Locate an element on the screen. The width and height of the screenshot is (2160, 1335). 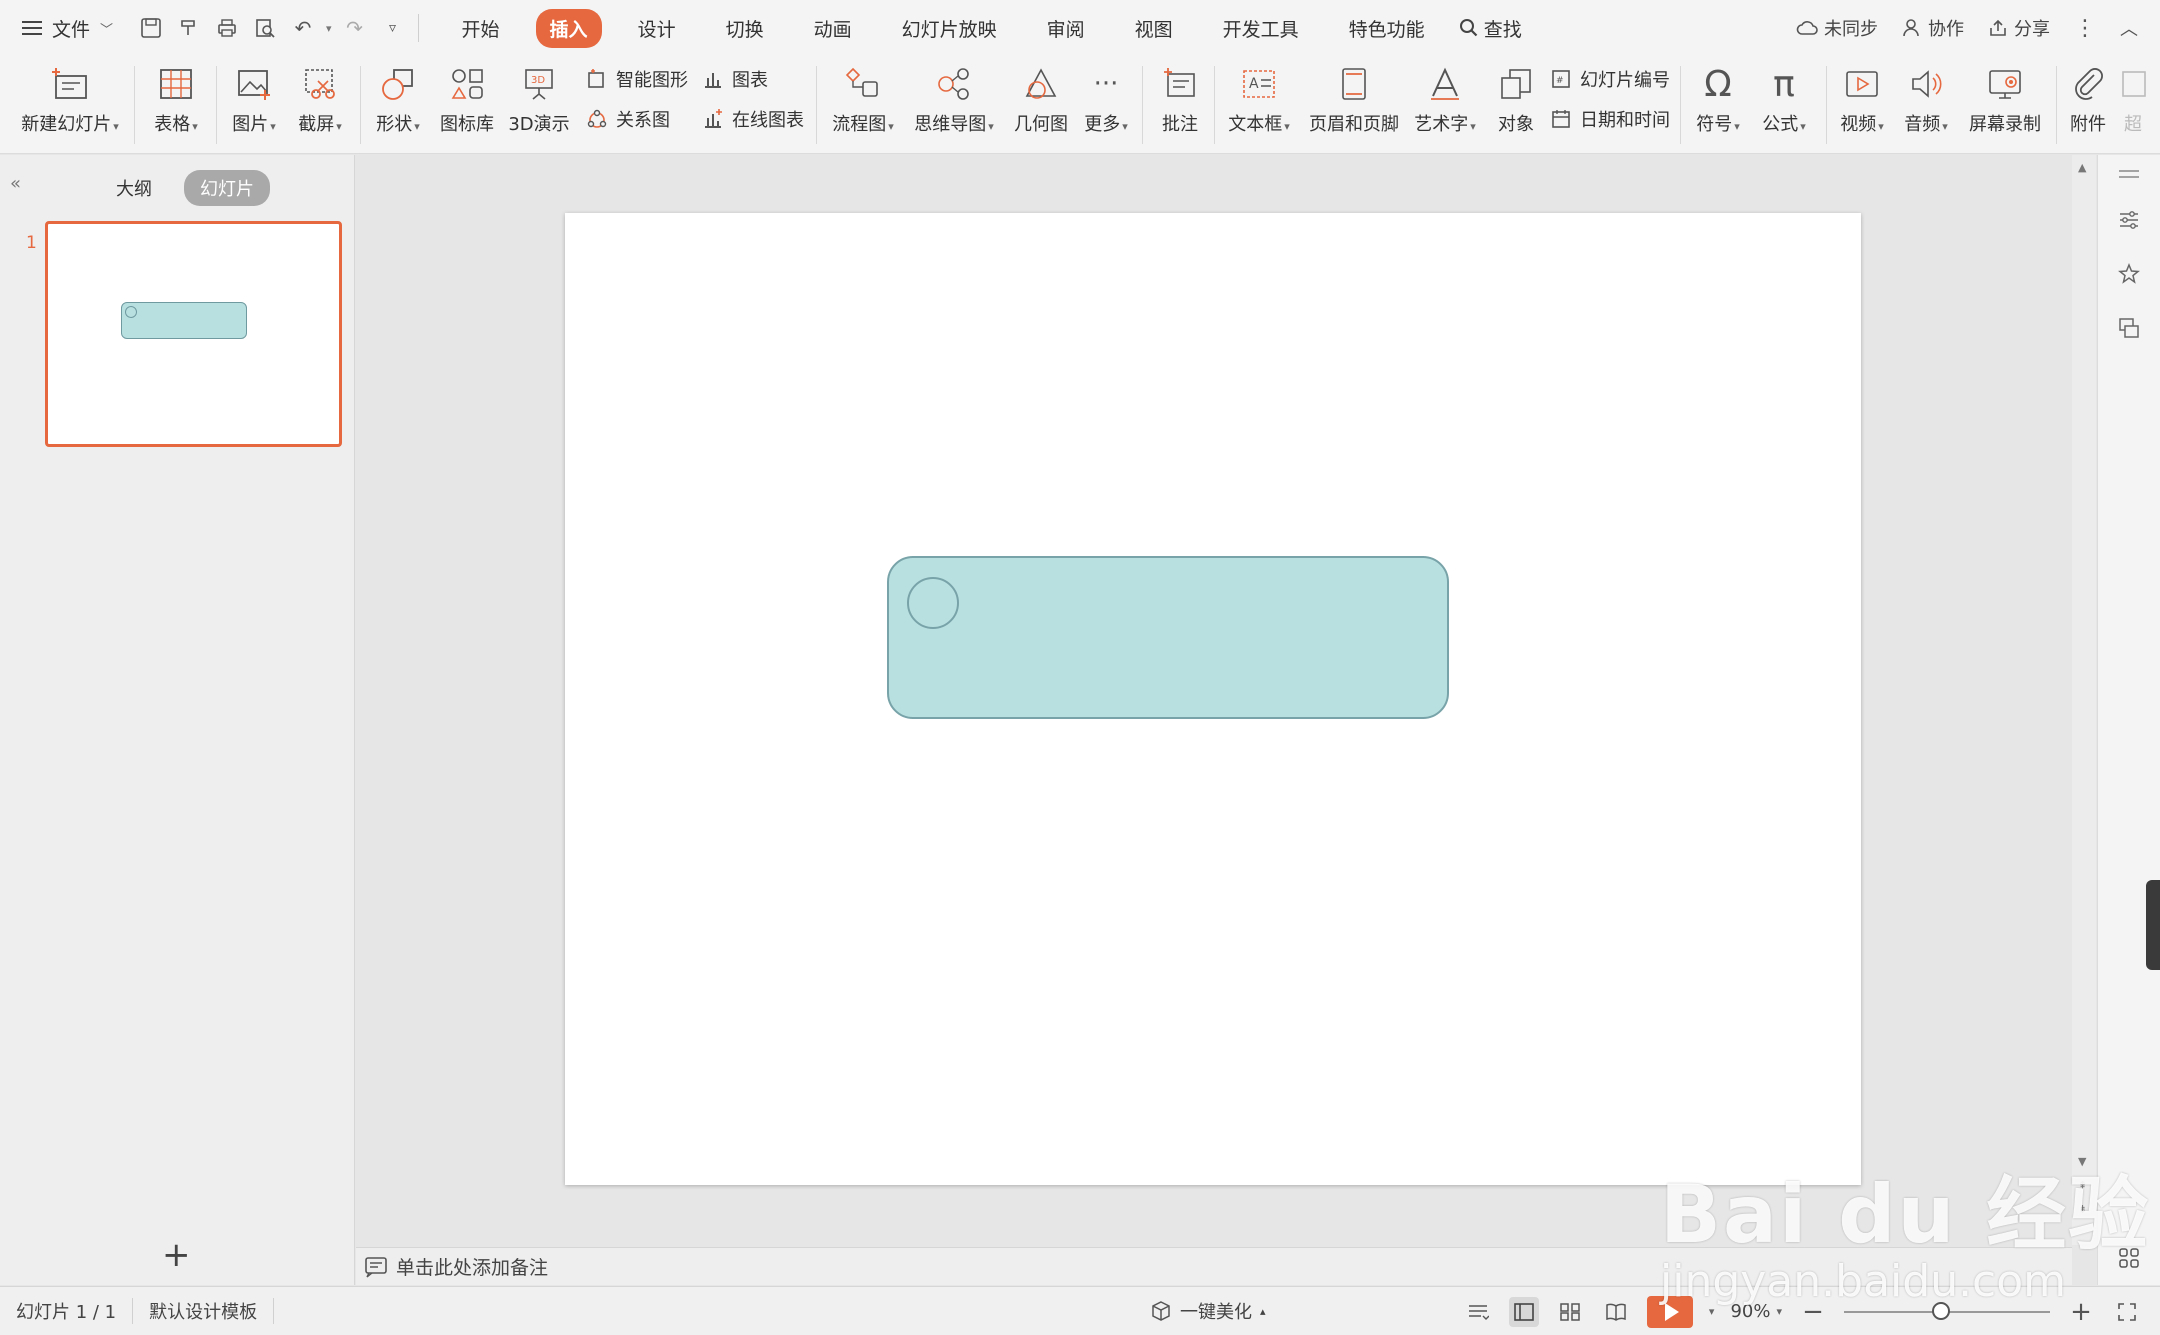
reading-view-icon is located at coordinates (1616, 1312).